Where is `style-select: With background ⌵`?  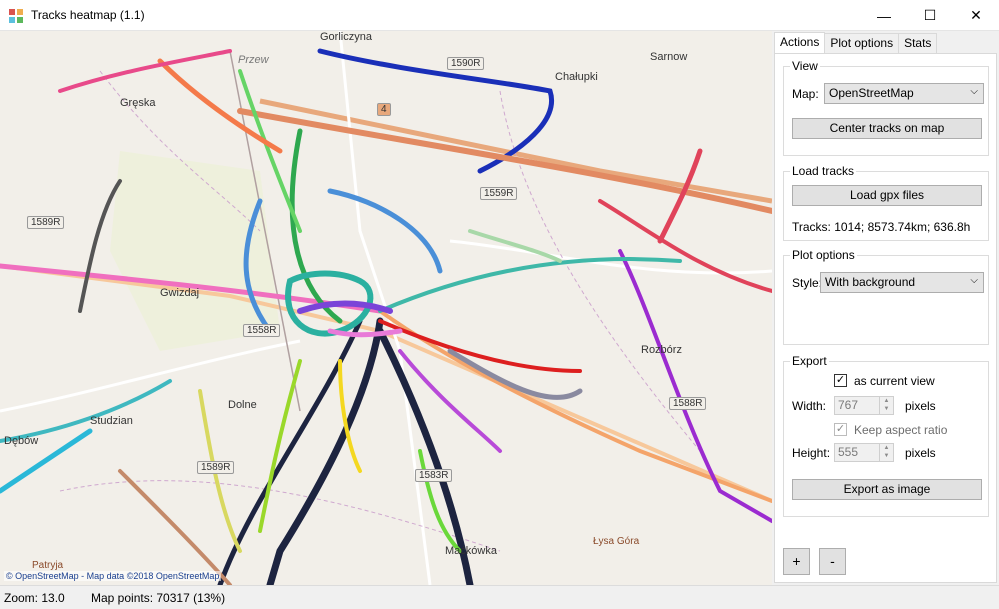
style-select: With background ⌵ is located at coordinates (902, 282).